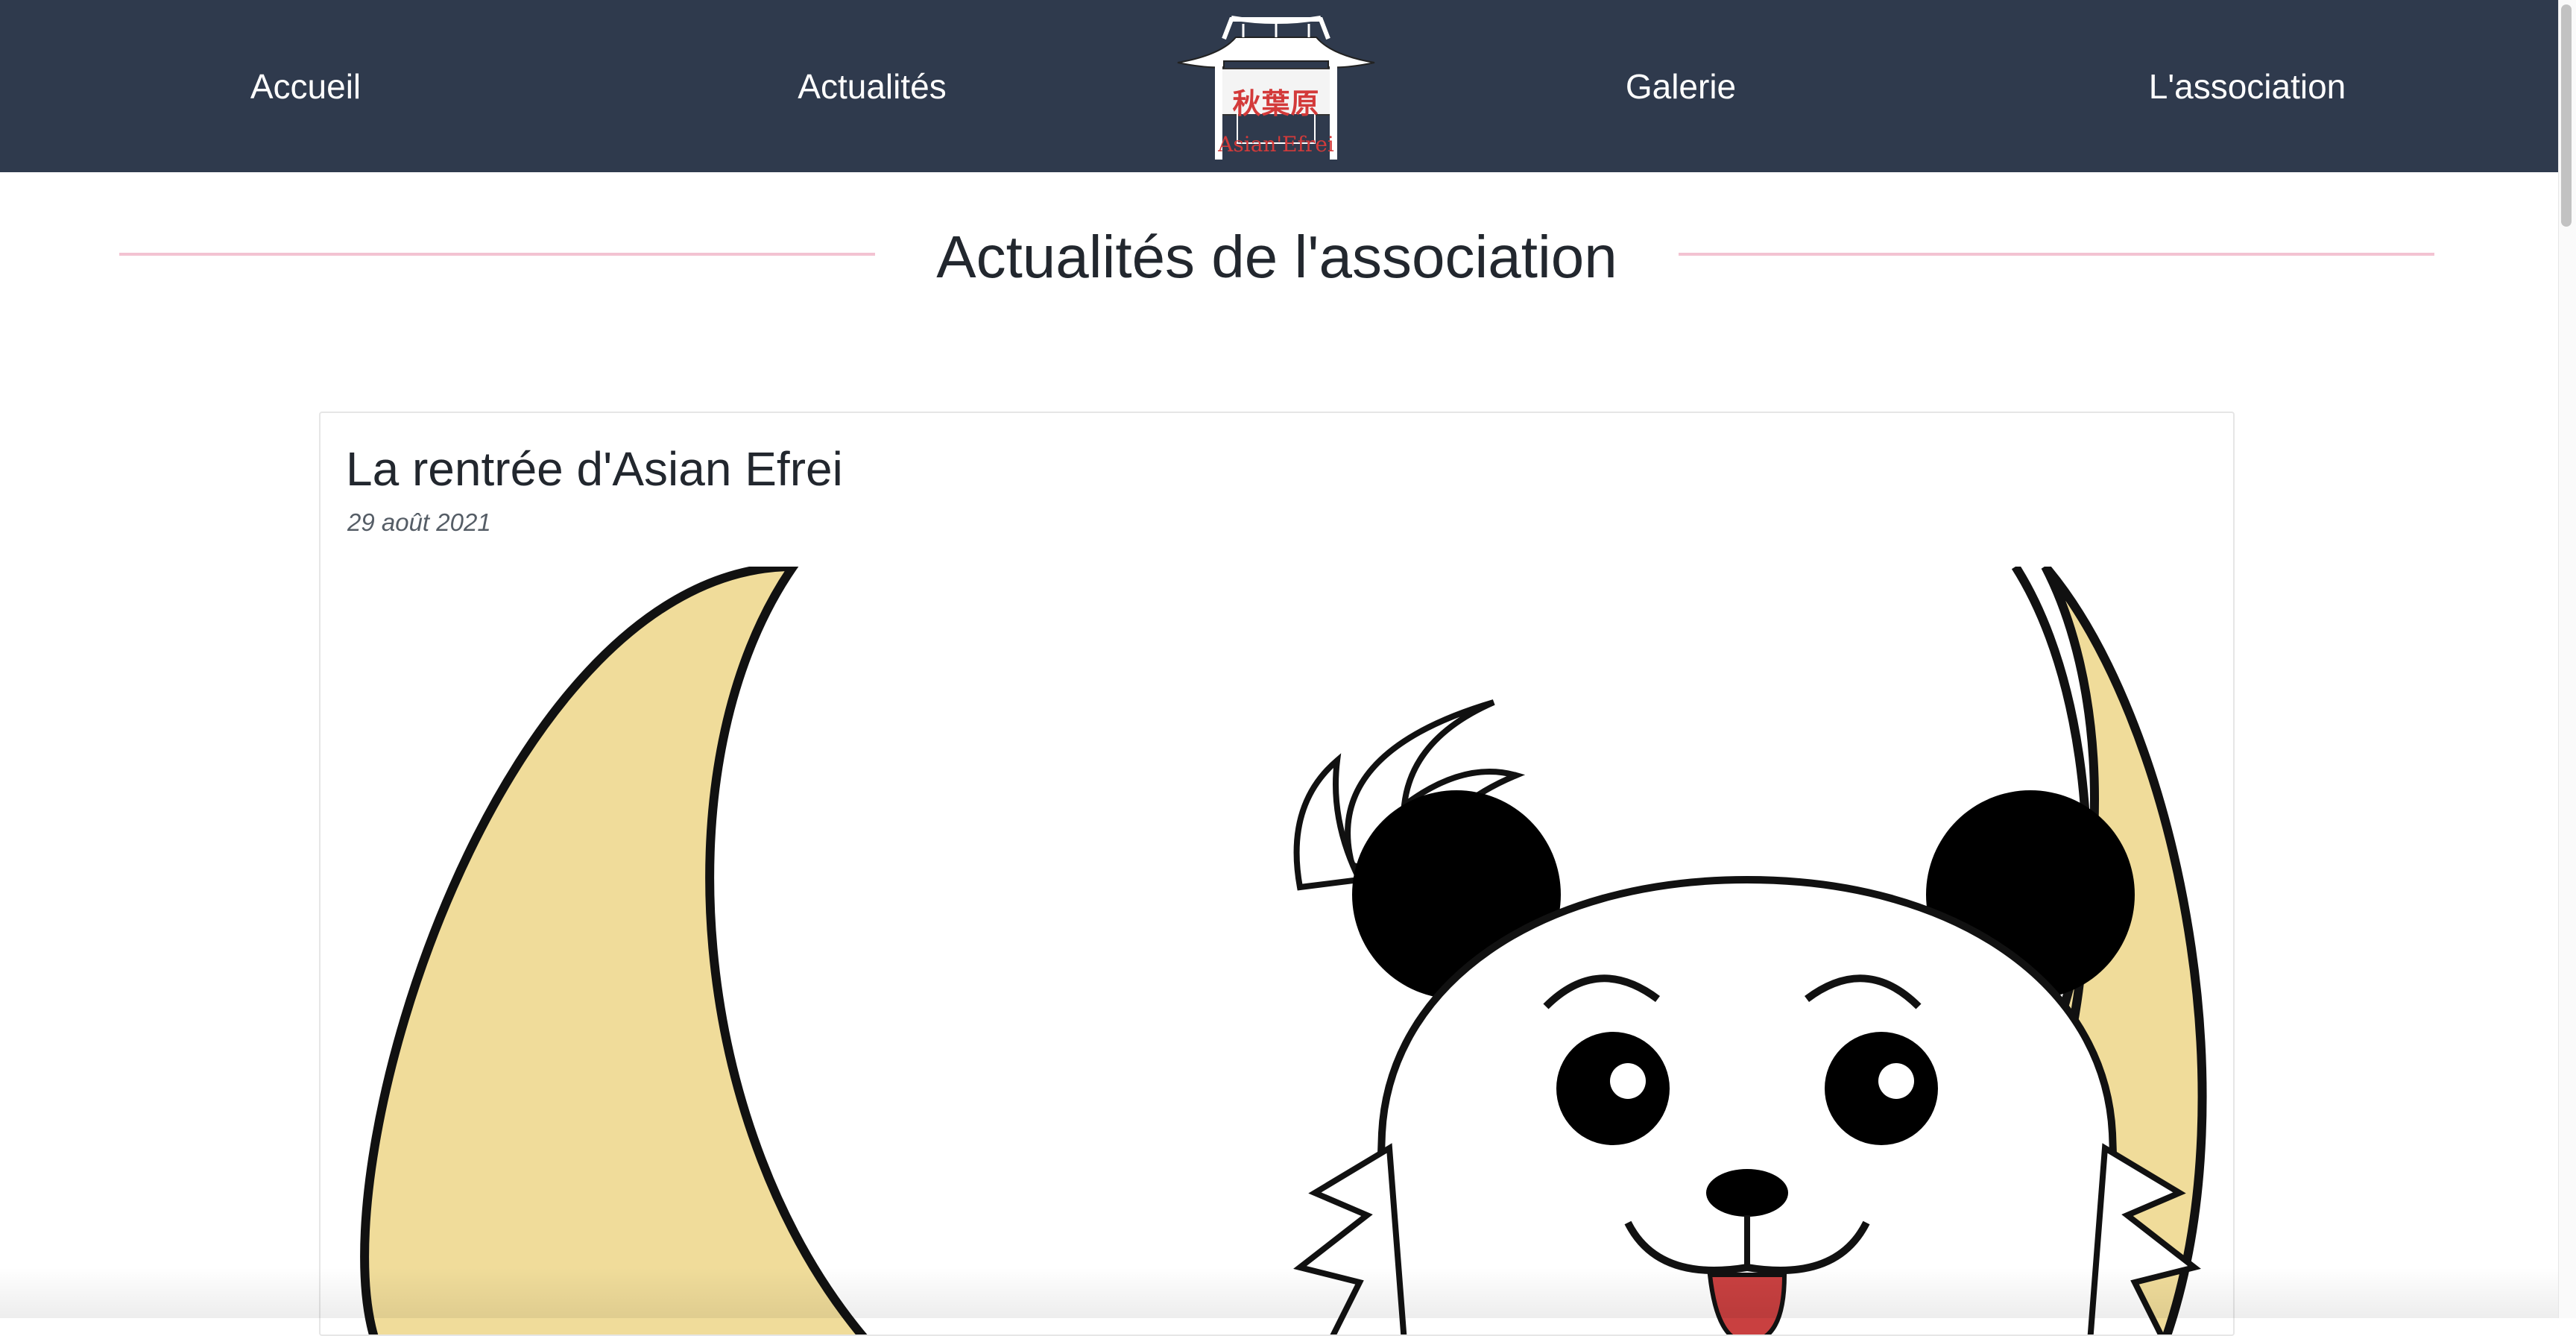 This screenshot has width=2576, height=1336. Describe the element at coordinates (872, 86) in the screenshot. I see `nav-link-actualites: Actualités` at that location.